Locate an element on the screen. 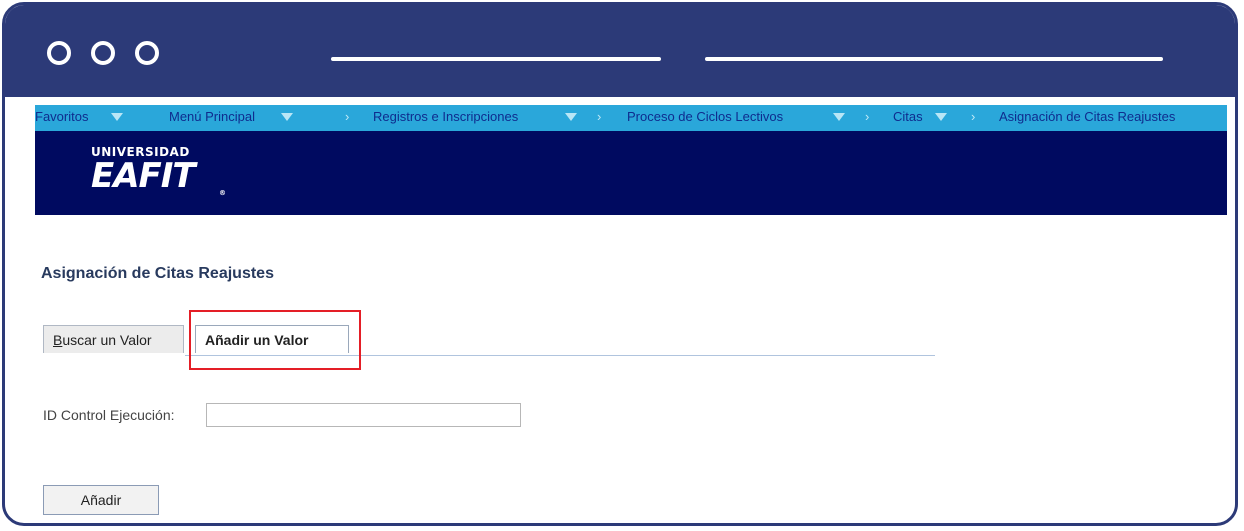  nav-proceso-ciclos: Proceso de Ciclos Lectivos is located at coordinates (705, 116).